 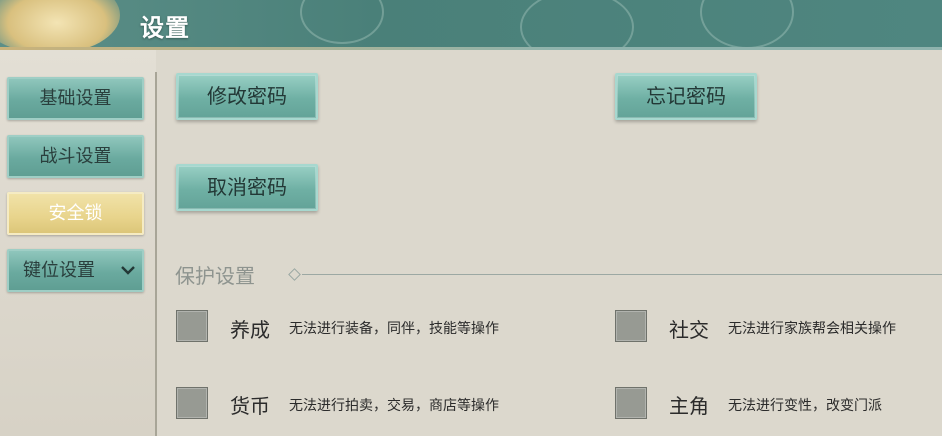 I want to click on tab-combat-settings: 战斗设置, so click(x=75, y=156).